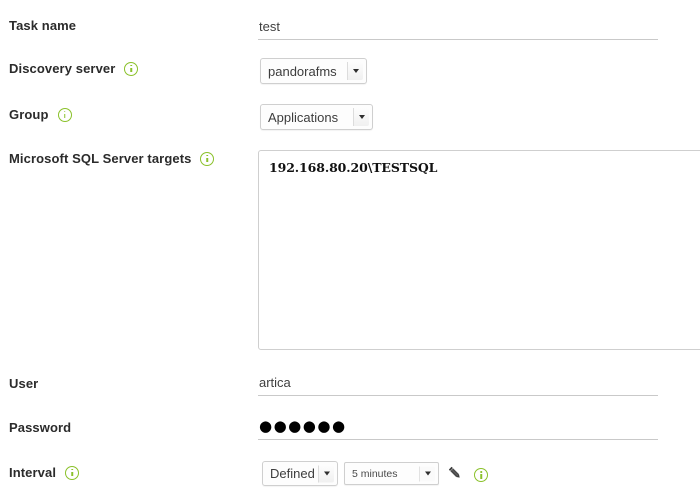 This screenshot has height=500, width=700. I want to click on label-password-text: Password, so click(40, 427).